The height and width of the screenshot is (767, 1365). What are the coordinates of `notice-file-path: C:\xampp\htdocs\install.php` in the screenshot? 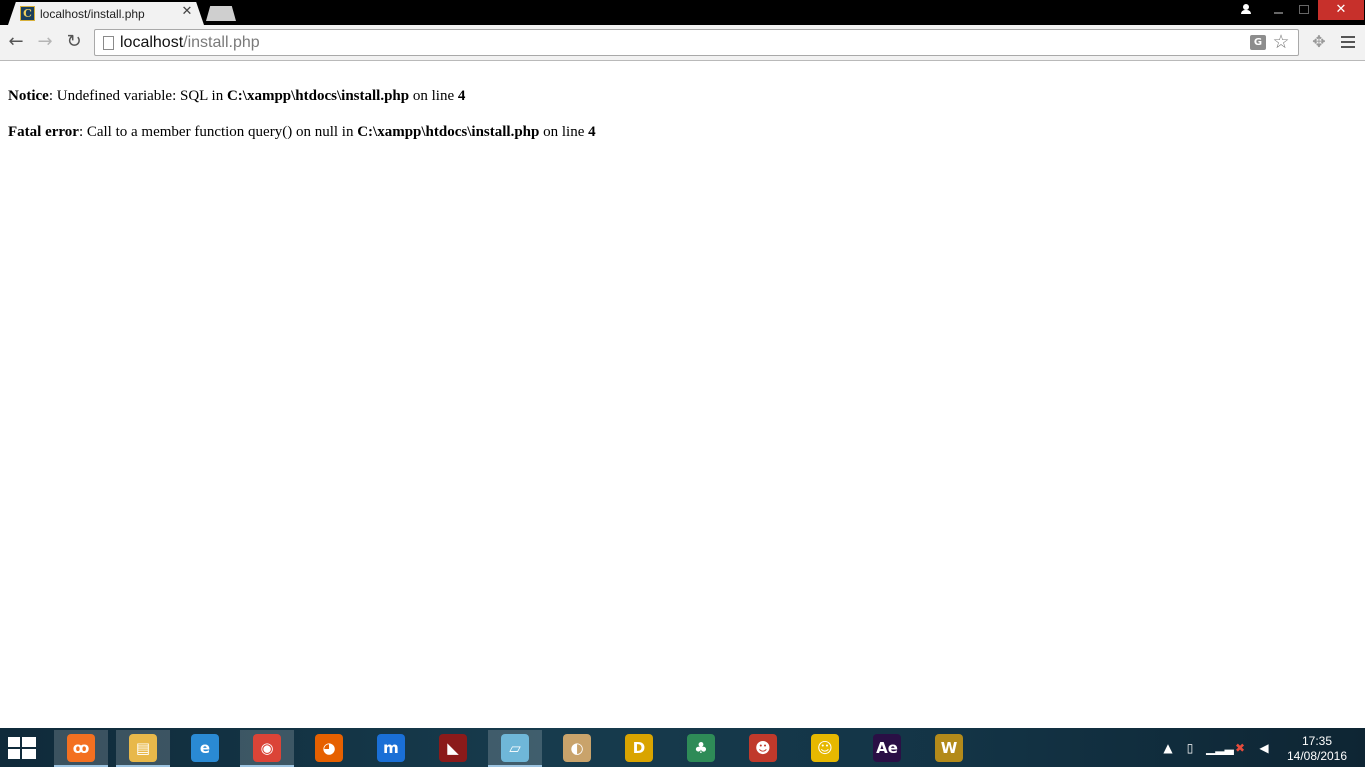 It's located at (318, 96).